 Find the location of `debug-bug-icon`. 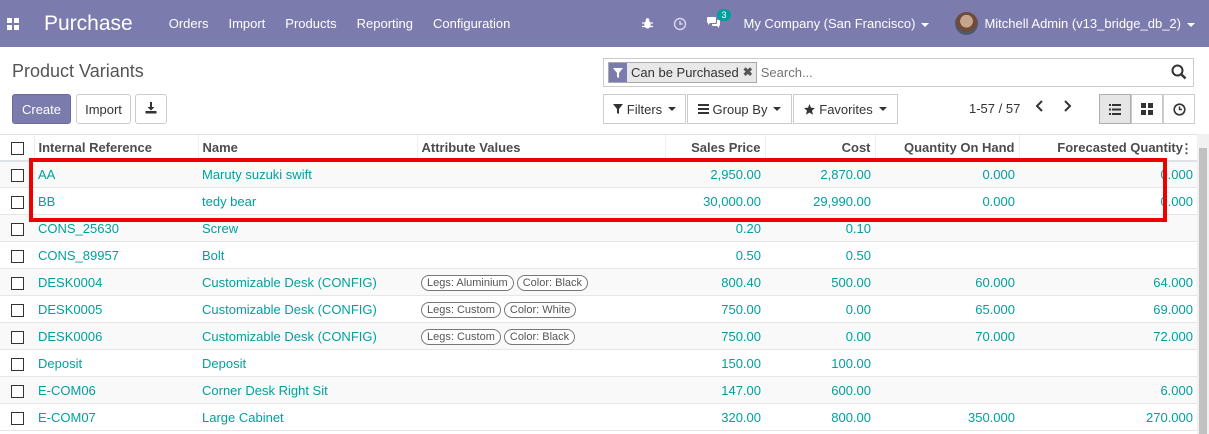

debug-bug-icon is located at coordinates (647, 24).